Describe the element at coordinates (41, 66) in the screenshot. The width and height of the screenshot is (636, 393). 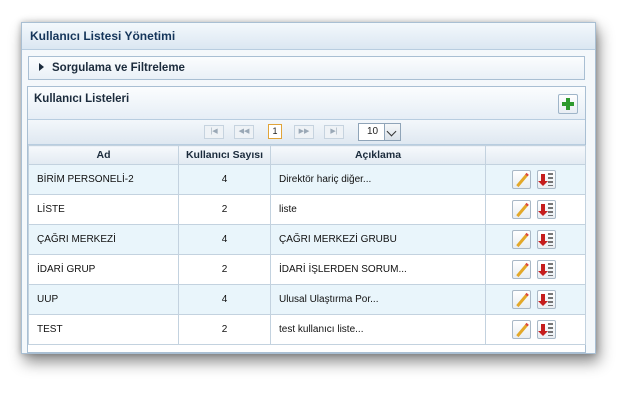
I see `caret-right-icon` at that location.